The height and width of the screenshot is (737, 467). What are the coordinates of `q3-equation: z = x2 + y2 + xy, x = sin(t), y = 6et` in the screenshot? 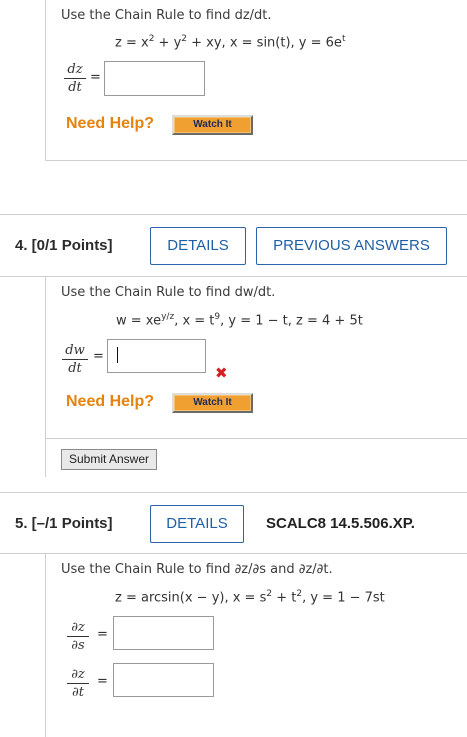 It's located at (230, 42).